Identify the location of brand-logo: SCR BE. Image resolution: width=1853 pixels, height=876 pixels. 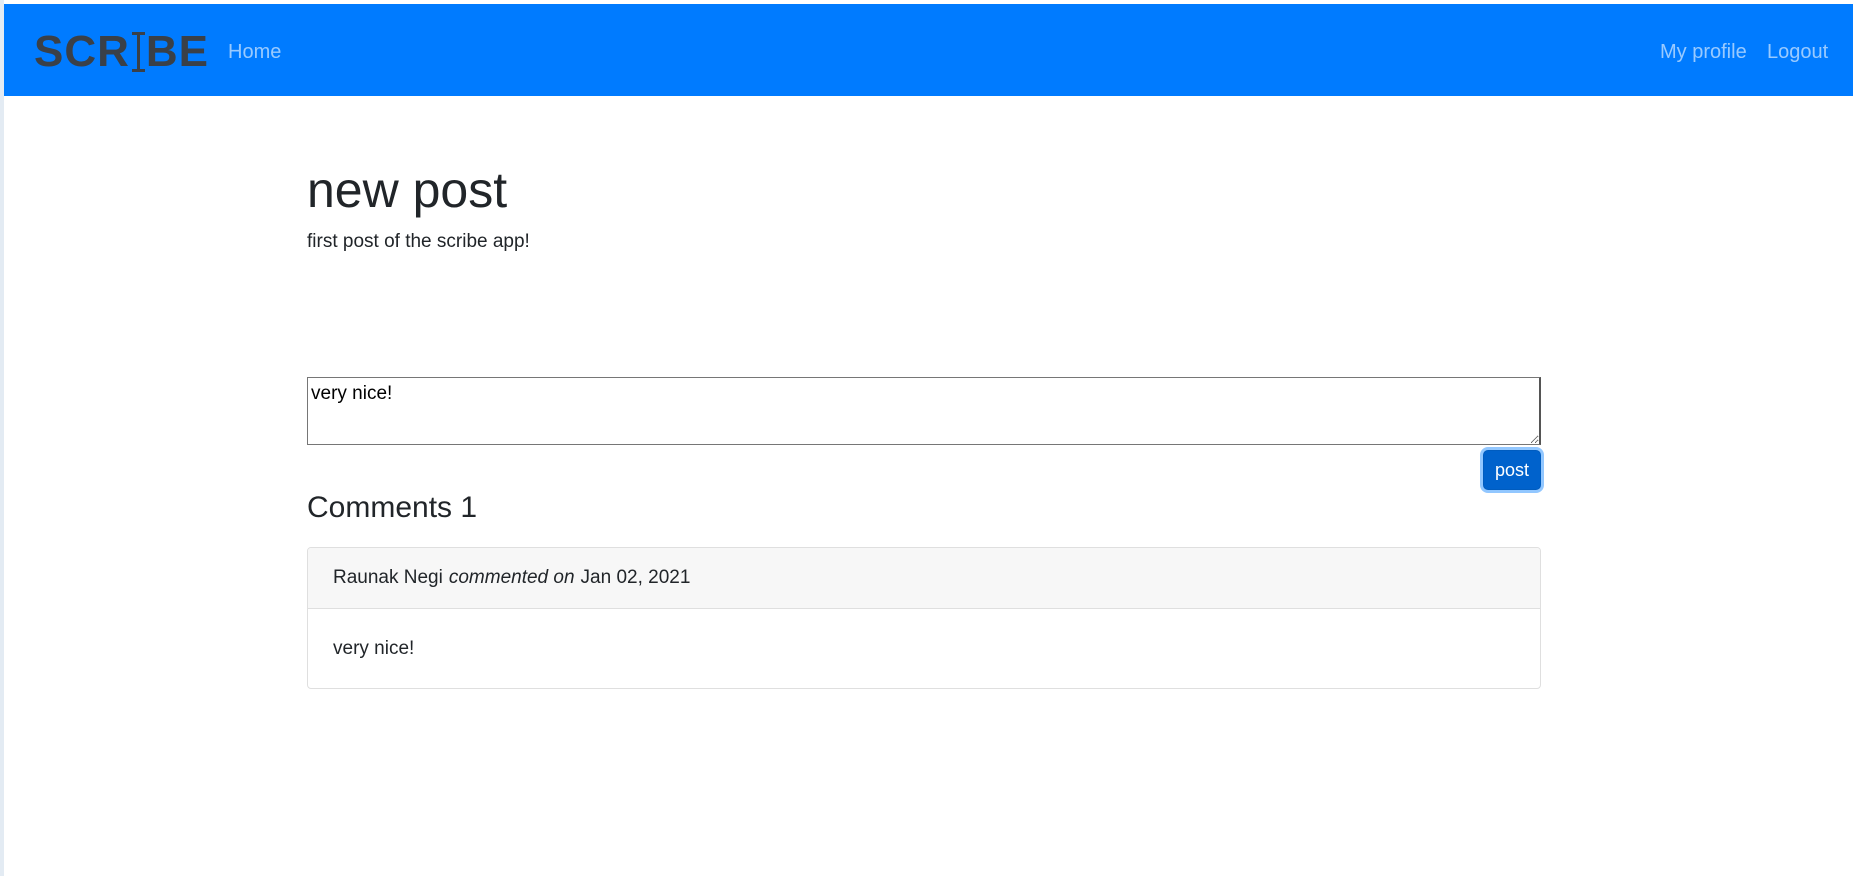
(121, 52).